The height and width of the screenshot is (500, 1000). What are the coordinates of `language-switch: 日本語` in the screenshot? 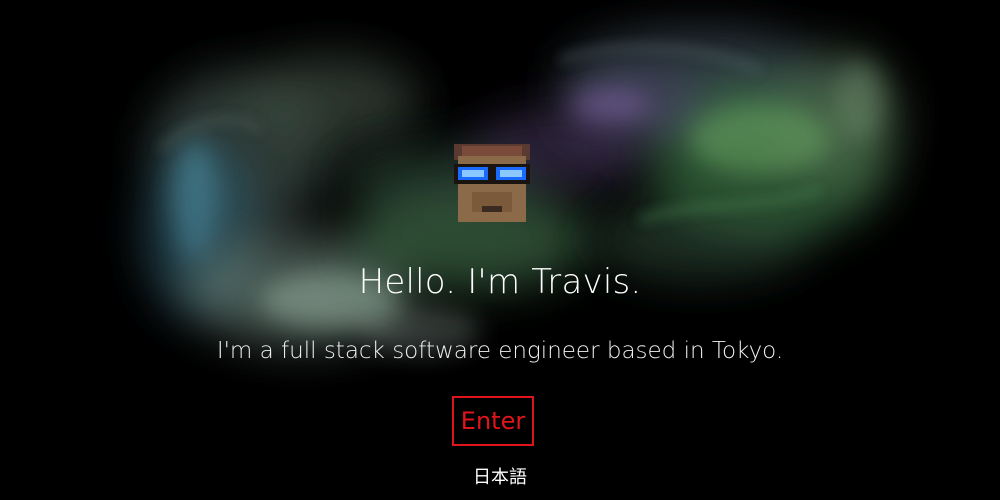 It's located at (500, 476).